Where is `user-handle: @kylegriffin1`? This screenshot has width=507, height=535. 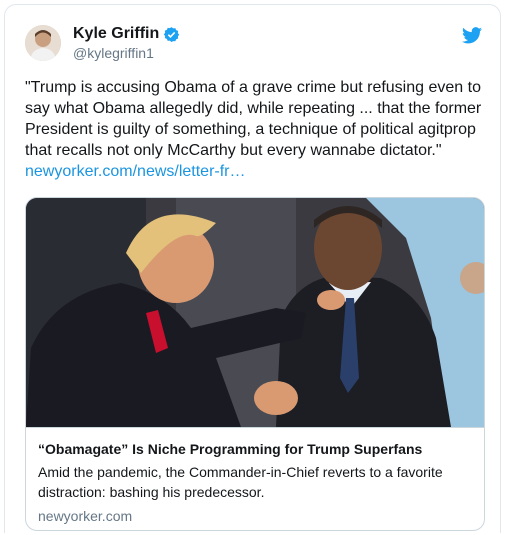 user-handle: @kylegriffin1 is located at coordinates (113, 53).